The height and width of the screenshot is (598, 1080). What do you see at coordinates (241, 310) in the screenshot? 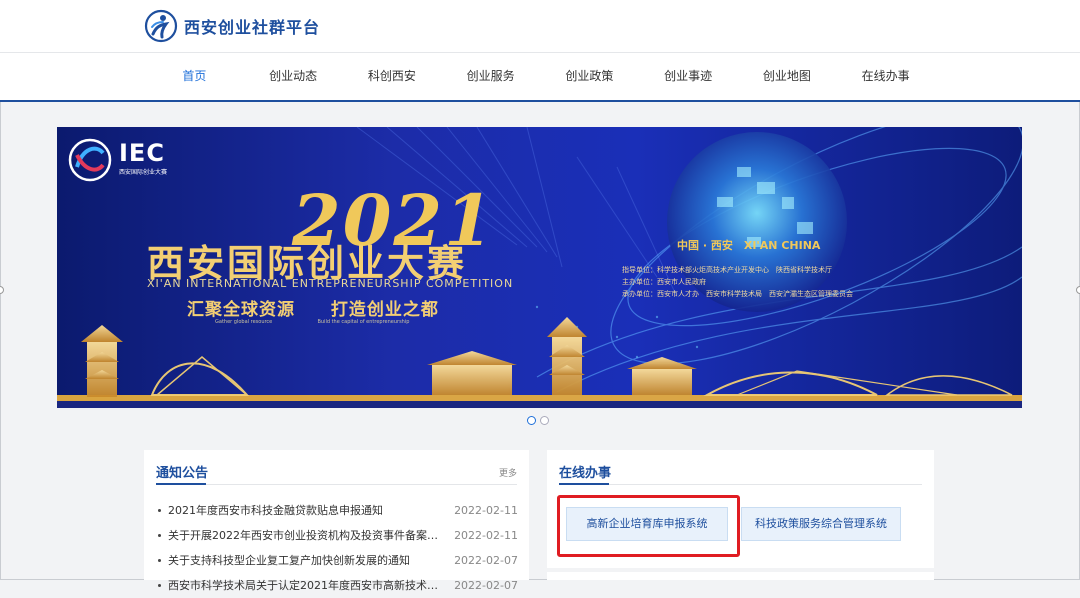
I see `banner-slogan-left: 汇聚全球资源` at bounding box center [241, 310].